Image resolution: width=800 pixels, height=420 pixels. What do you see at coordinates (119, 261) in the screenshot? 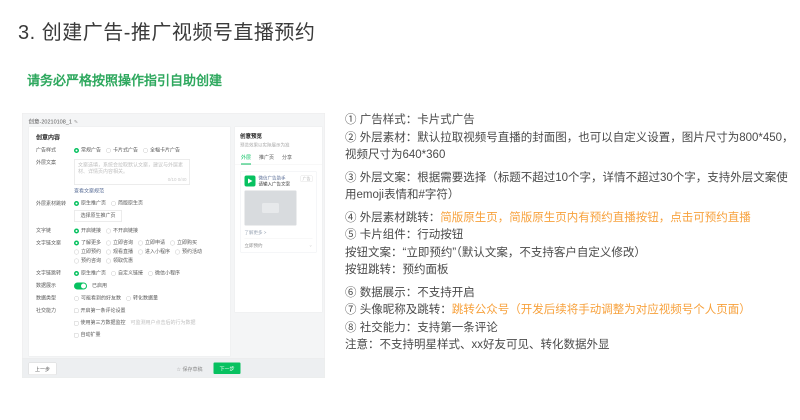
I see `radio-option: 领取优惠` at bounding box center [119, 261].